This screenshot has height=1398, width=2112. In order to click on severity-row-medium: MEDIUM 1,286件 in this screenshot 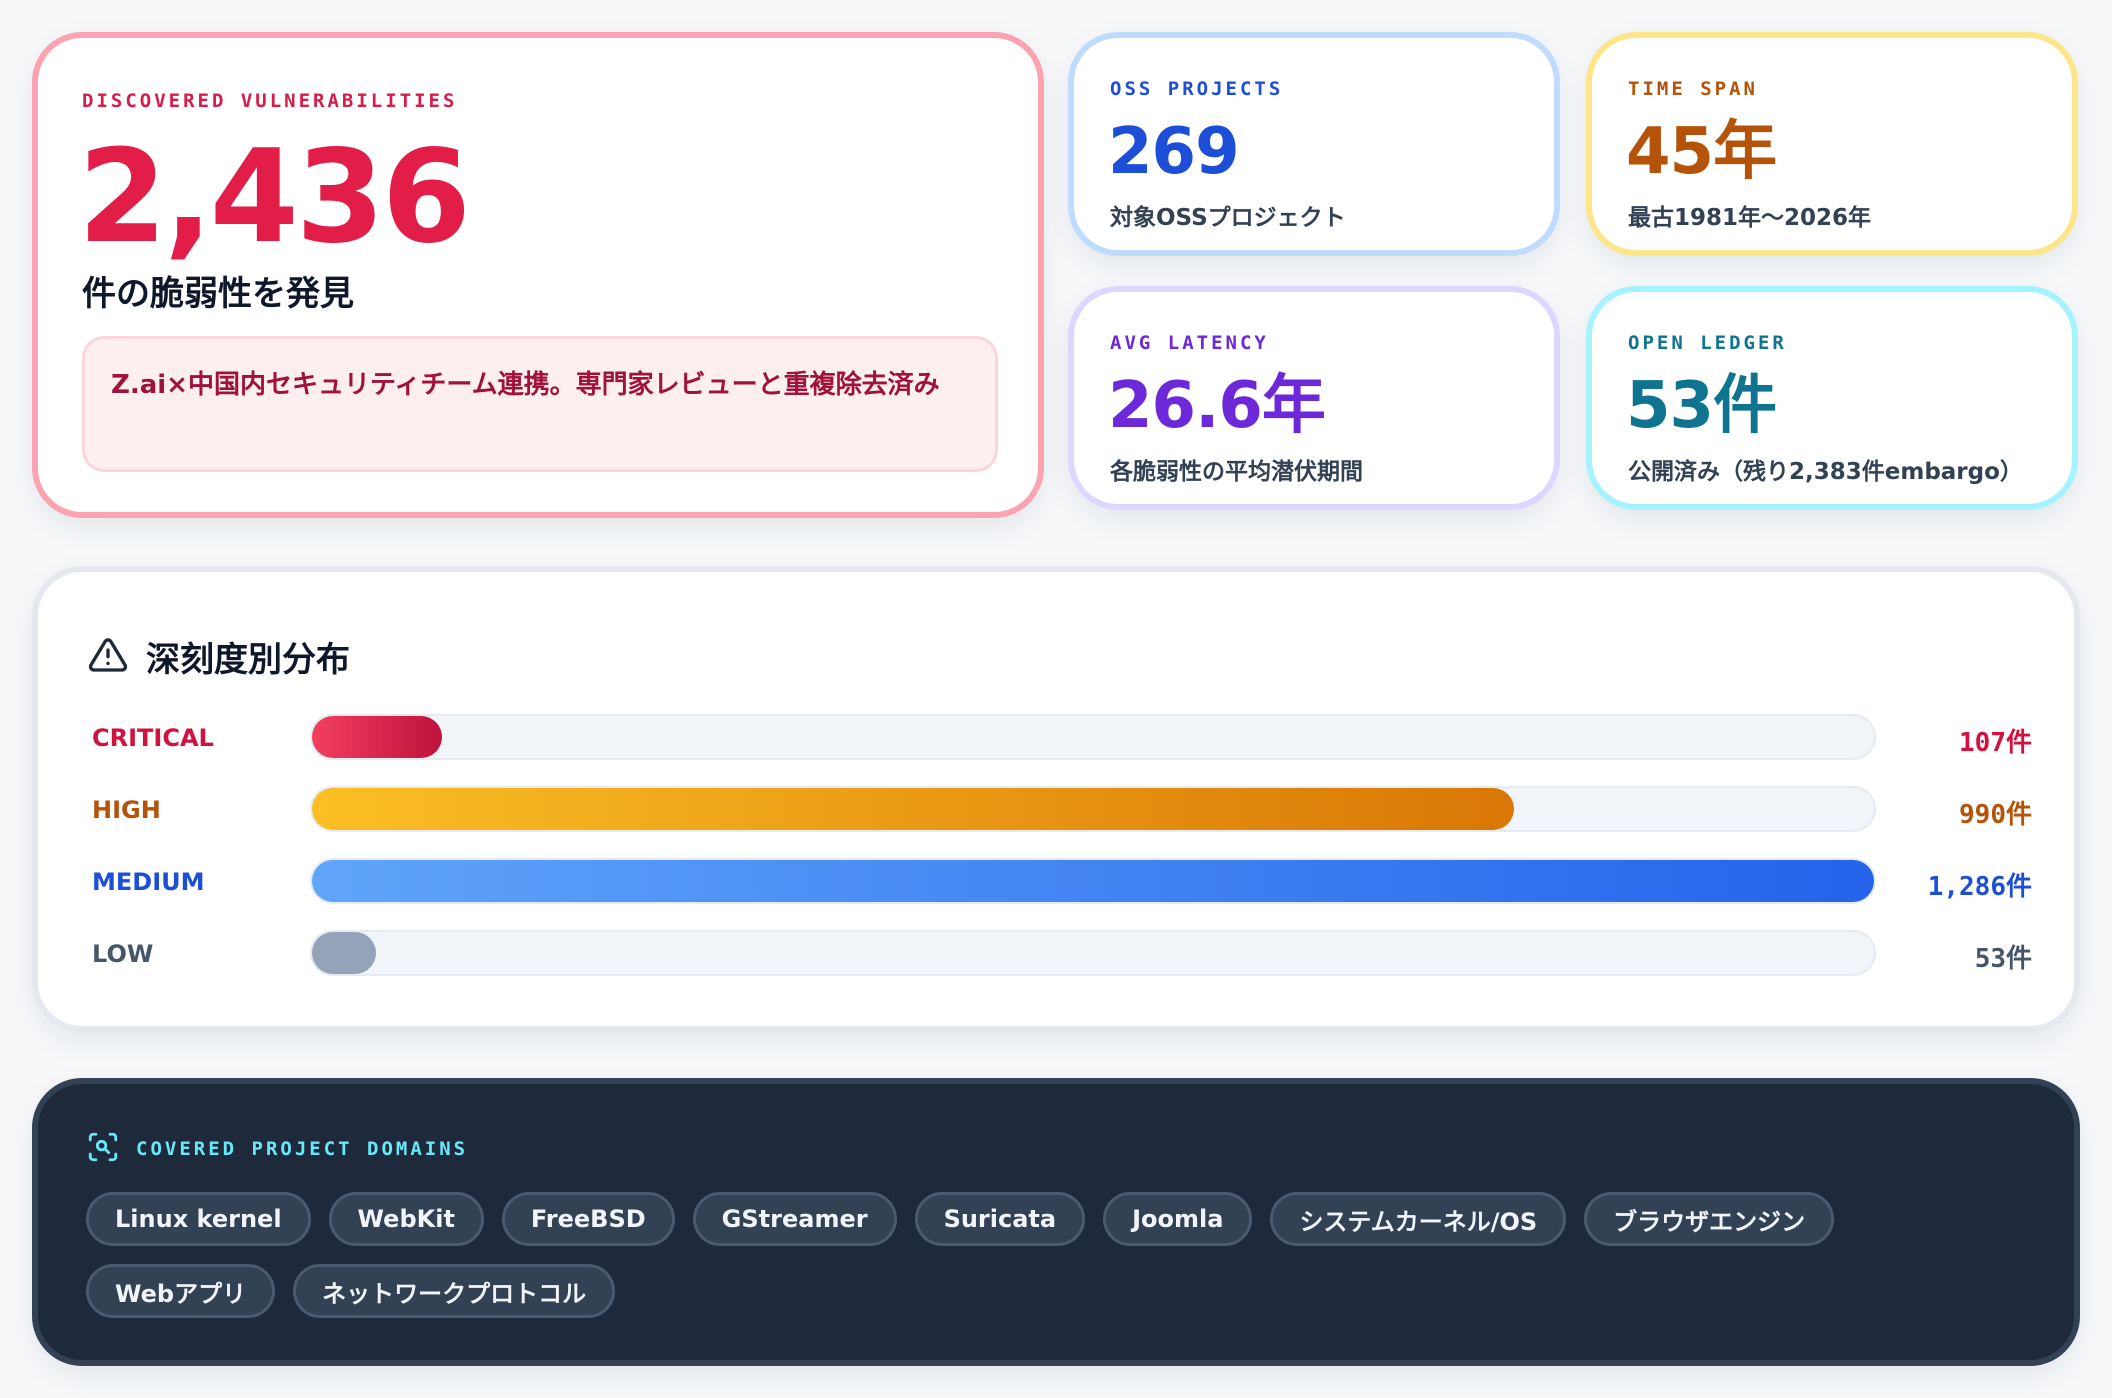, I will do `click(1062, 882)`.